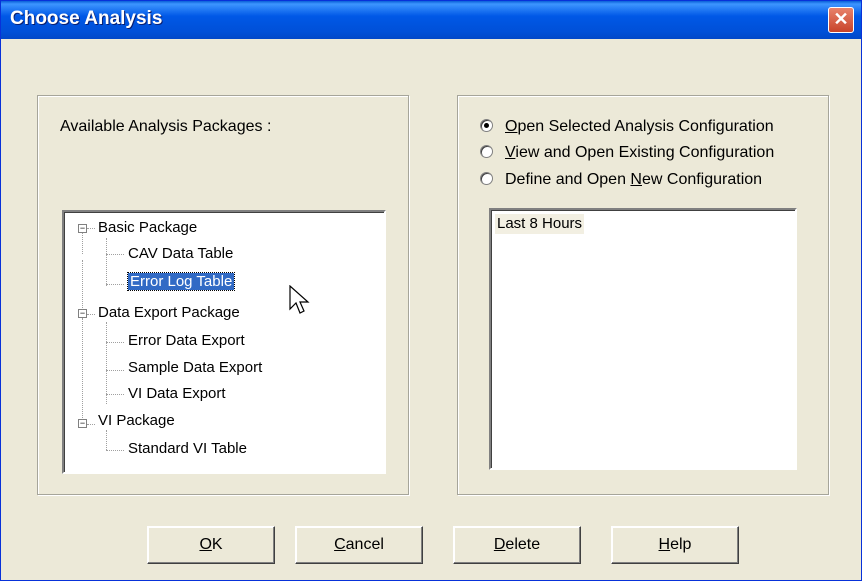  I want to click on radio-view-existing-configuration: View and Open Existing Configuration, so click(627, 153).